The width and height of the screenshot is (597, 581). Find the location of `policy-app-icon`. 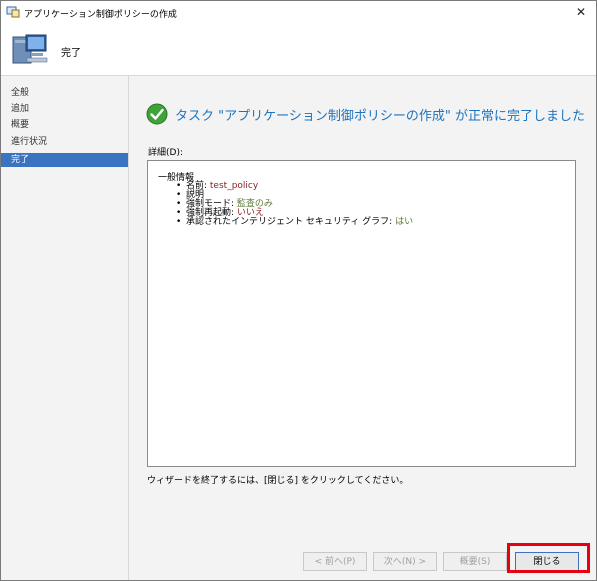

policy-app-icon is located at coordinates (13, 12).